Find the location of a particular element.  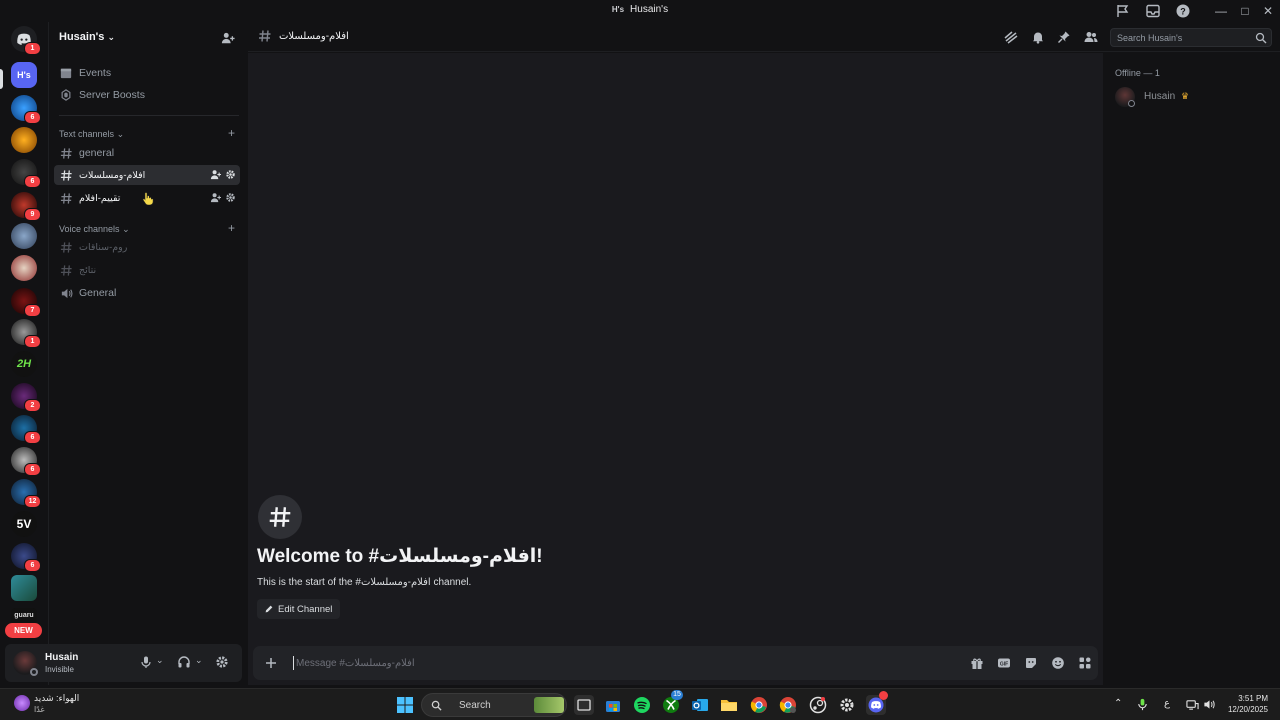

server-icon-16: 6 is located at coordinates (26, 557).